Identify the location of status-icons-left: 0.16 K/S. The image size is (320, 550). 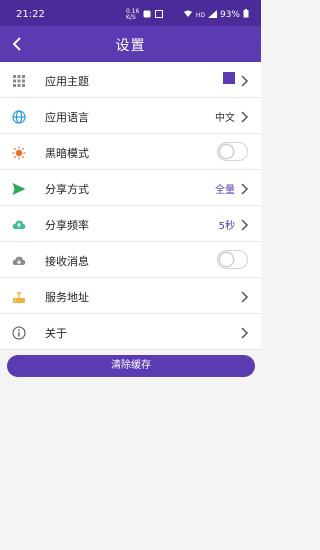
(145, 14).